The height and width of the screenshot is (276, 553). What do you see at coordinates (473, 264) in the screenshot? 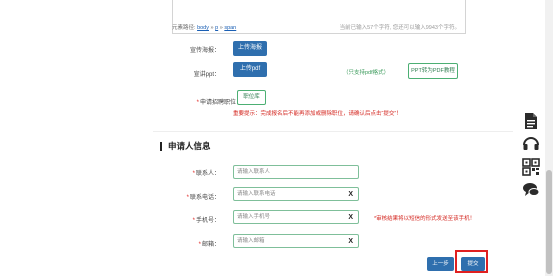
I see `submit-button: 提交` at bounding box center [473, 264].